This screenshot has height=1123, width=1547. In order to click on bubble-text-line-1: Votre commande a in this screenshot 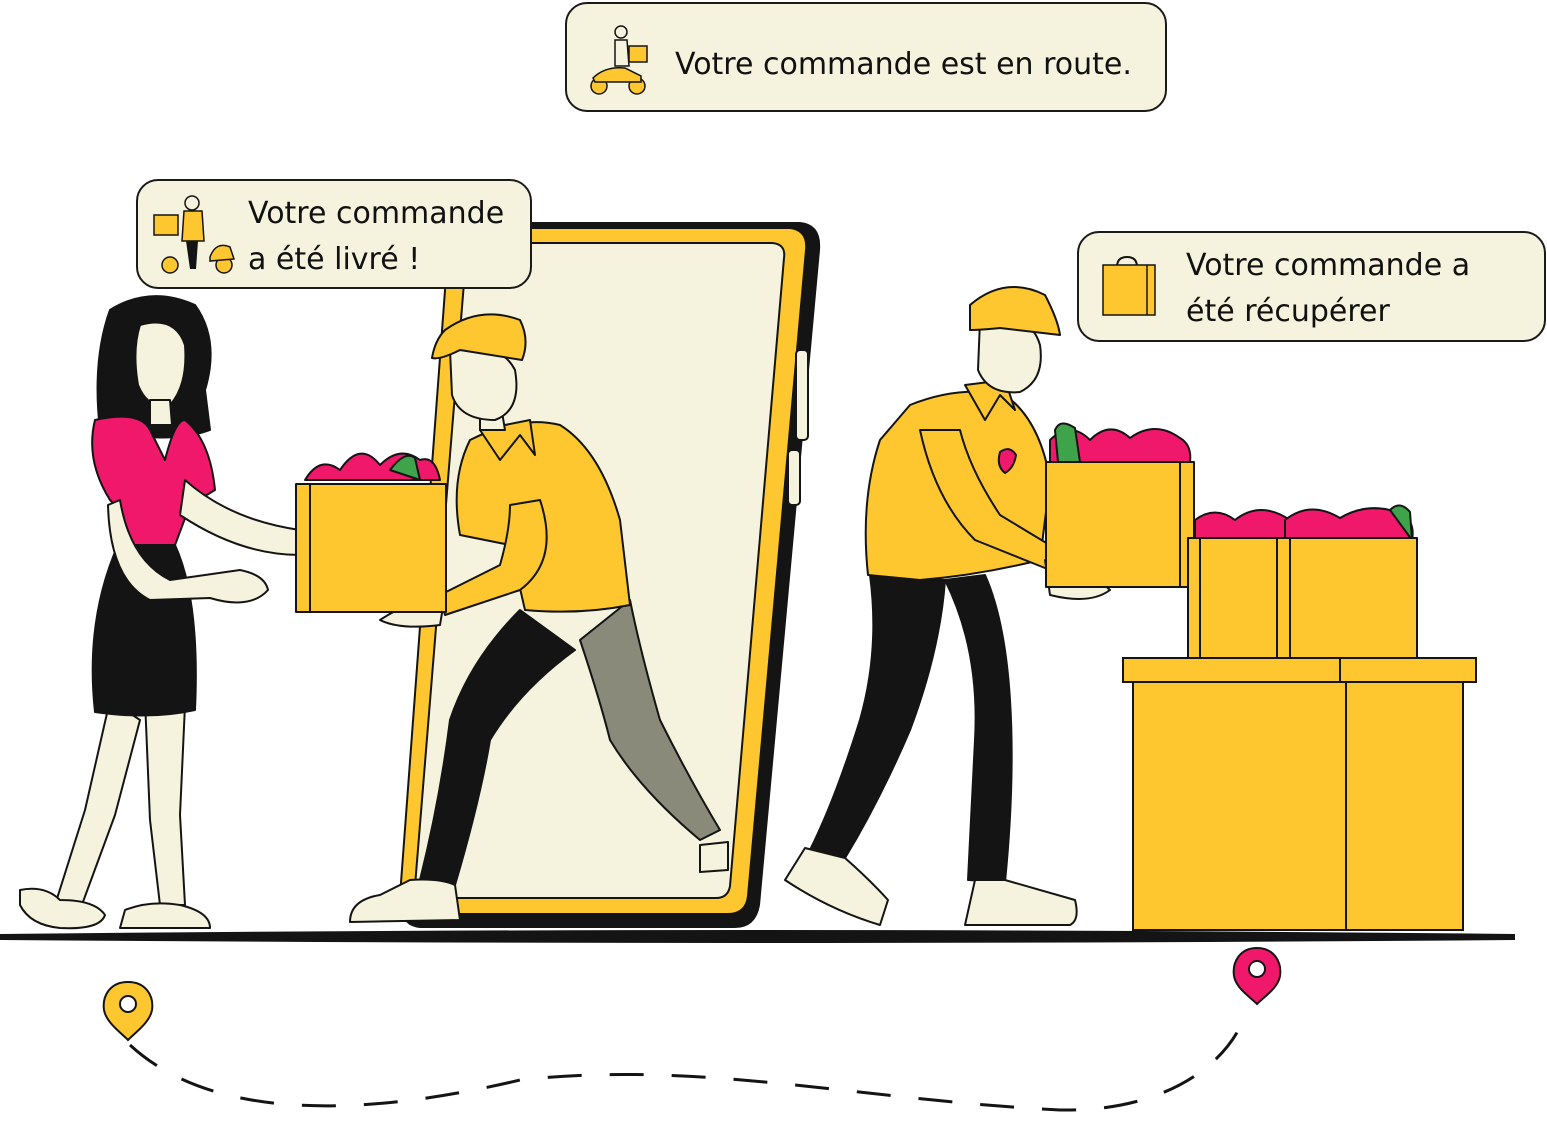, I will do `click(1328, 265)`.